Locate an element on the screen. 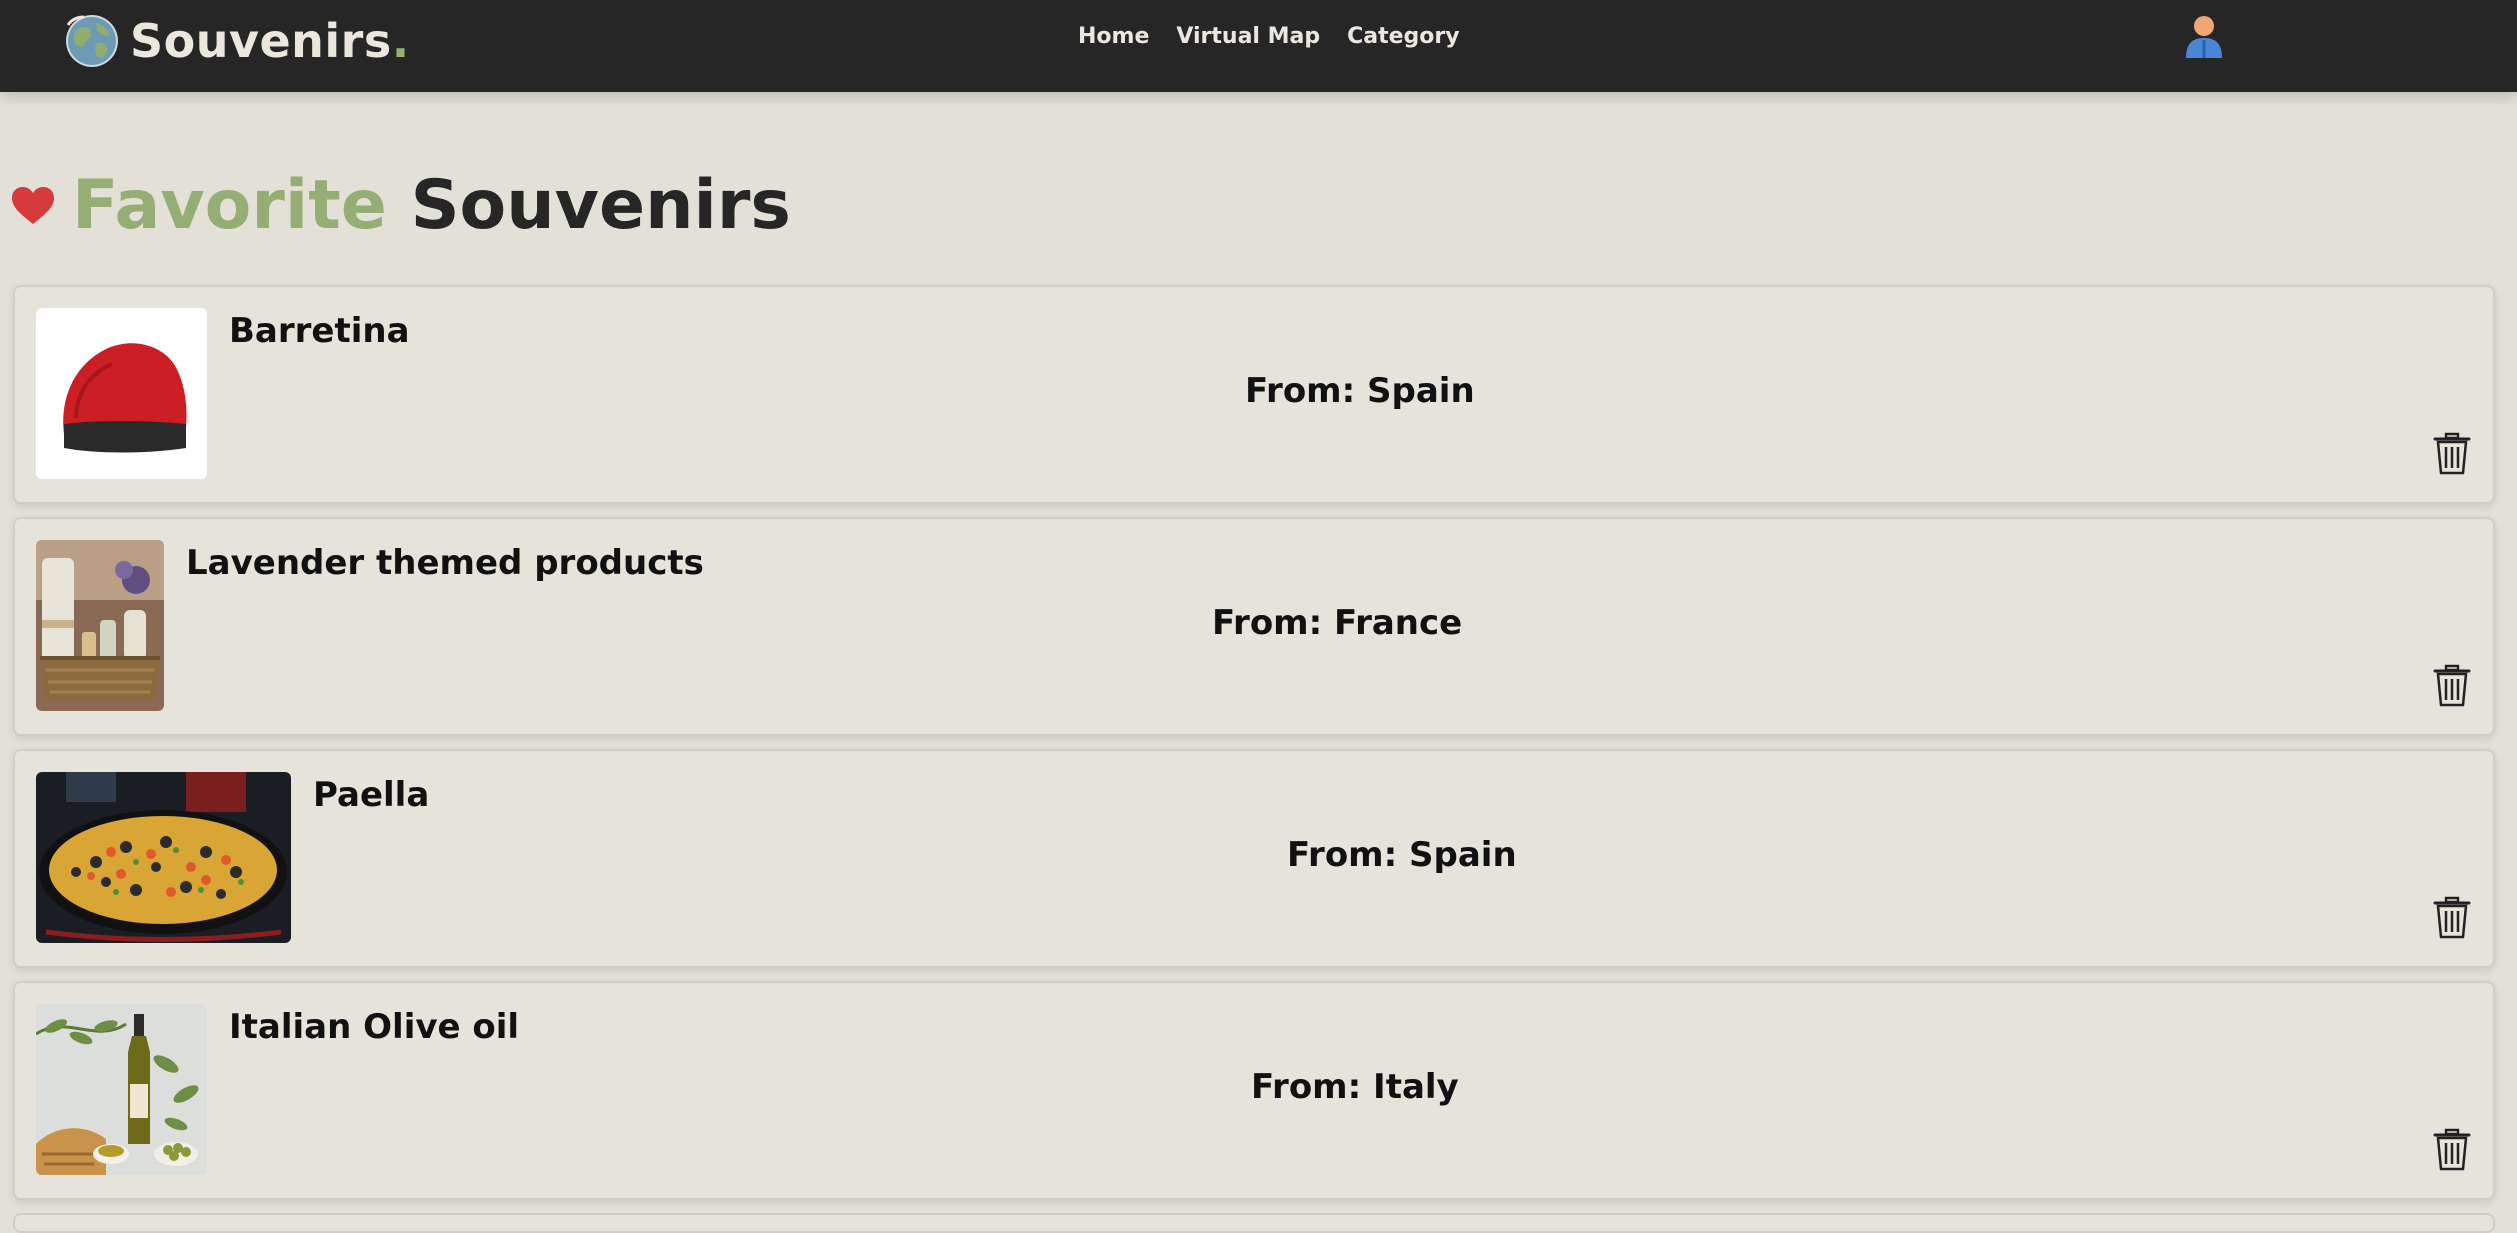 The height and width of the screenshot is (1233, 2517). globe-icon is located at coordinates (92, 41).